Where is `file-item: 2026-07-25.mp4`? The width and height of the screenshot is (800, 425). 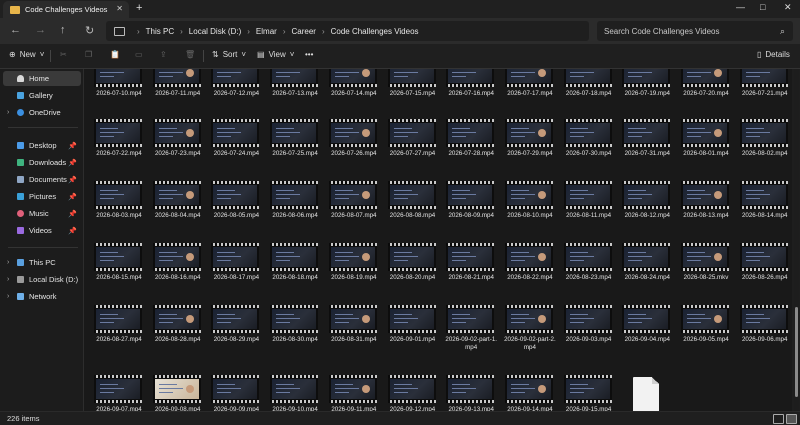 file-item: 2026-07-25.mp4 is located at coordinates (295, 149).